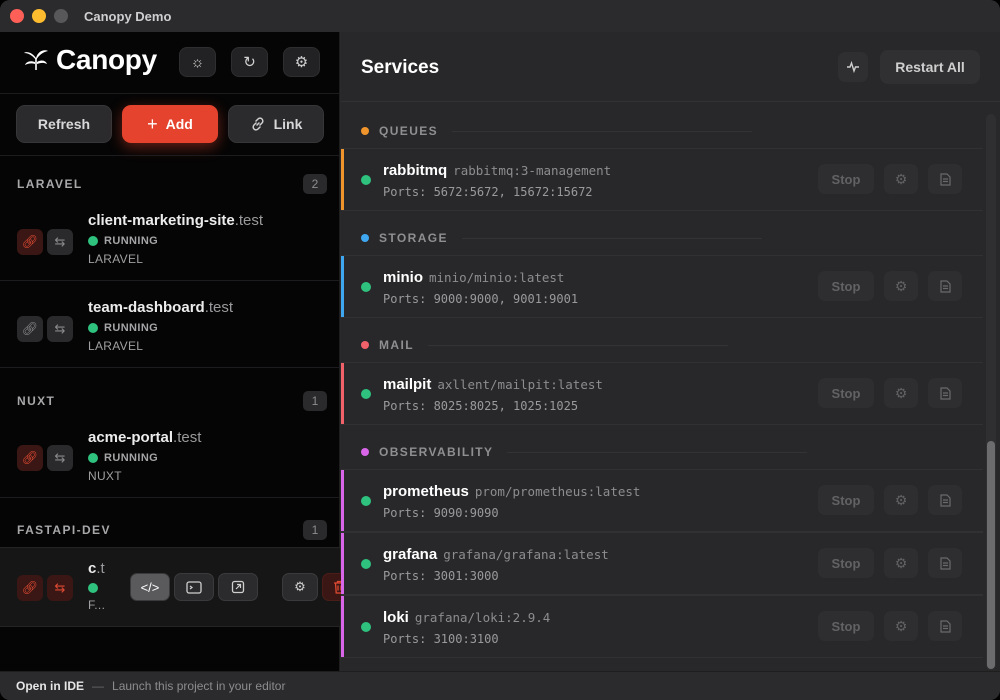 This screenshot has width=1000, height=700. Describe the element at coordinates (146, 307) in the screenshot. I see `site-name-text: team-dashboard` at that location.